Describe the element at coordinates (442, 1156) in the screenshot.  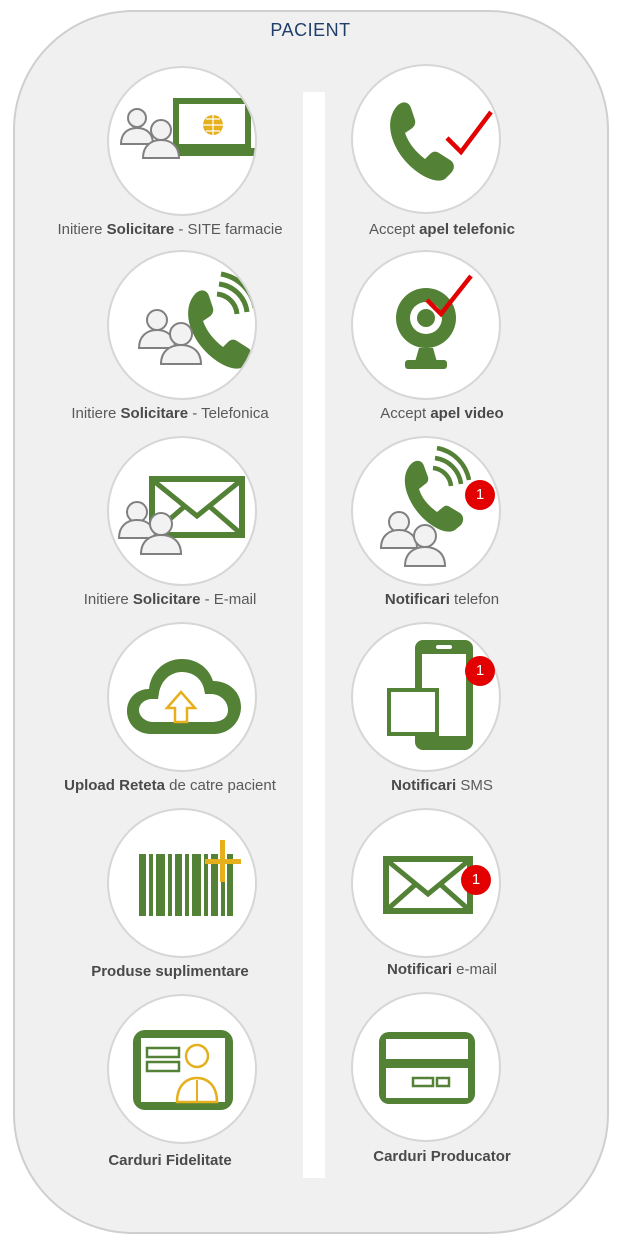
I see `carduri-producator-caption: Carduri Producator` at that location.